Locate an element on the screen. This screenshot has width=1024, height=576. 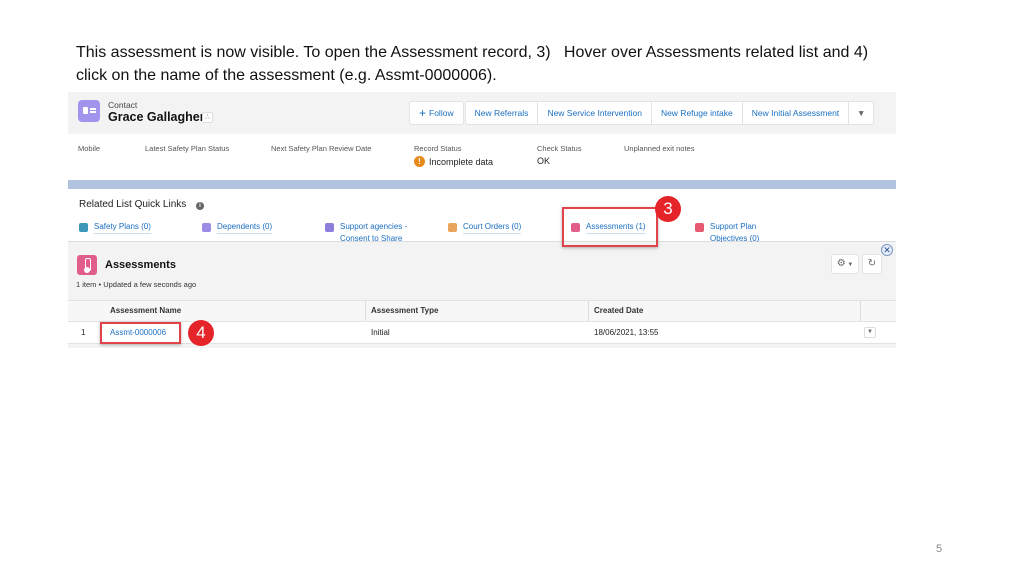
created-date-cell: 18/06/2021, 13:55 is located at coordinates (626, 332).